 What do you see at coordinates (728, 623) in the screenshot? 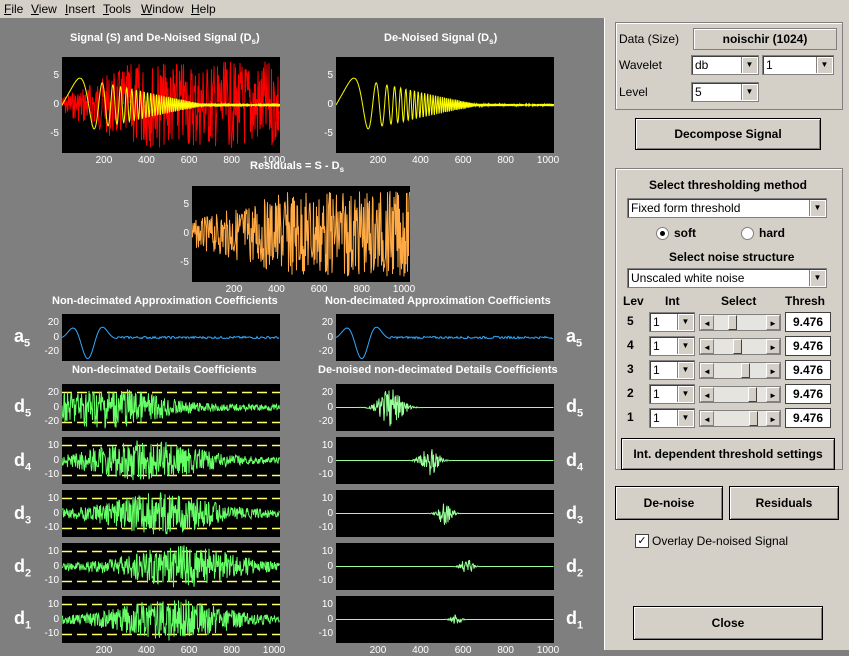
I see `close-button: Close` at bounding box center [728, 623].